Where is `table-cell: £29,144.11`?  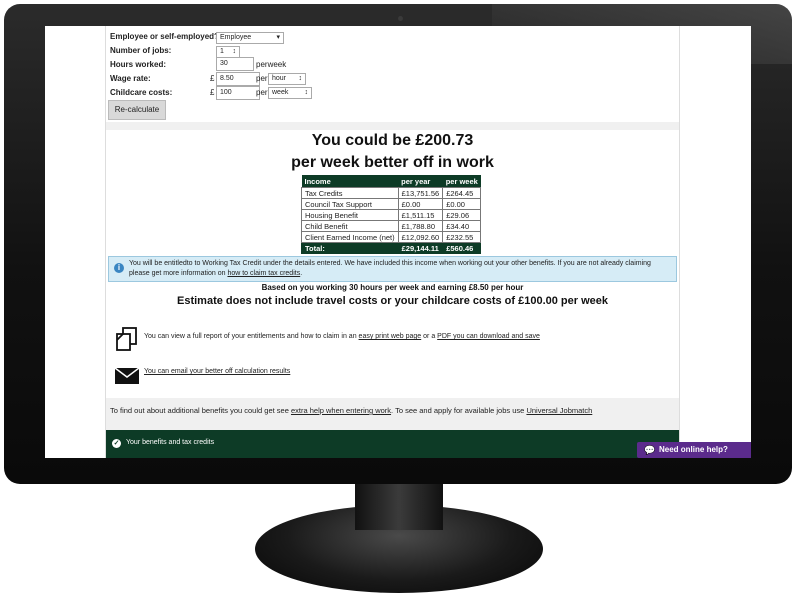
table-cell: £29,144.11 is located at coordinates (420, 248).